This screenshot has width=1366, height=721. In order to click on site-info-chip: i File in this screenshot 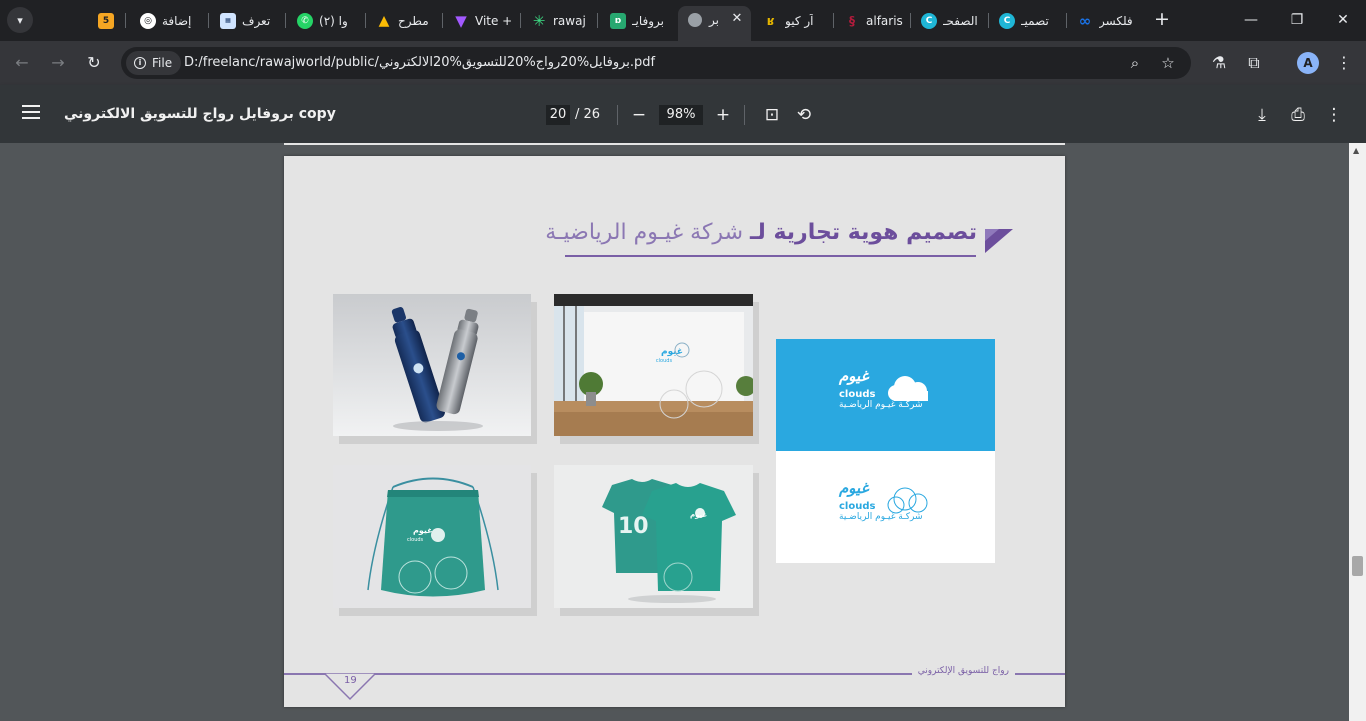, I will do `click(154, 63)`.